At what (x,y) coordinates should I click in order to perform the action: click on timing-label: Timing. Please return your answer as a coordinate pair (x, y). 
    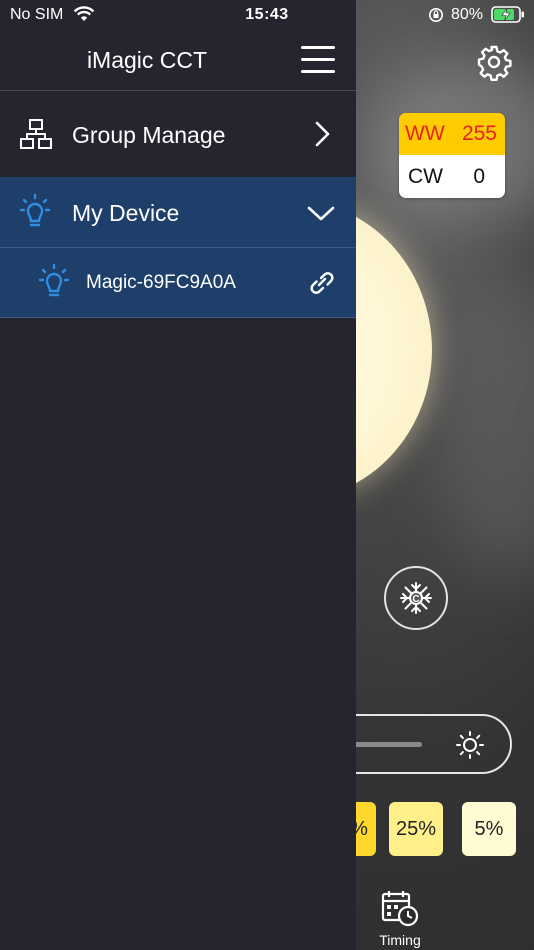
    Looking at the image, I should click on (400, 940).